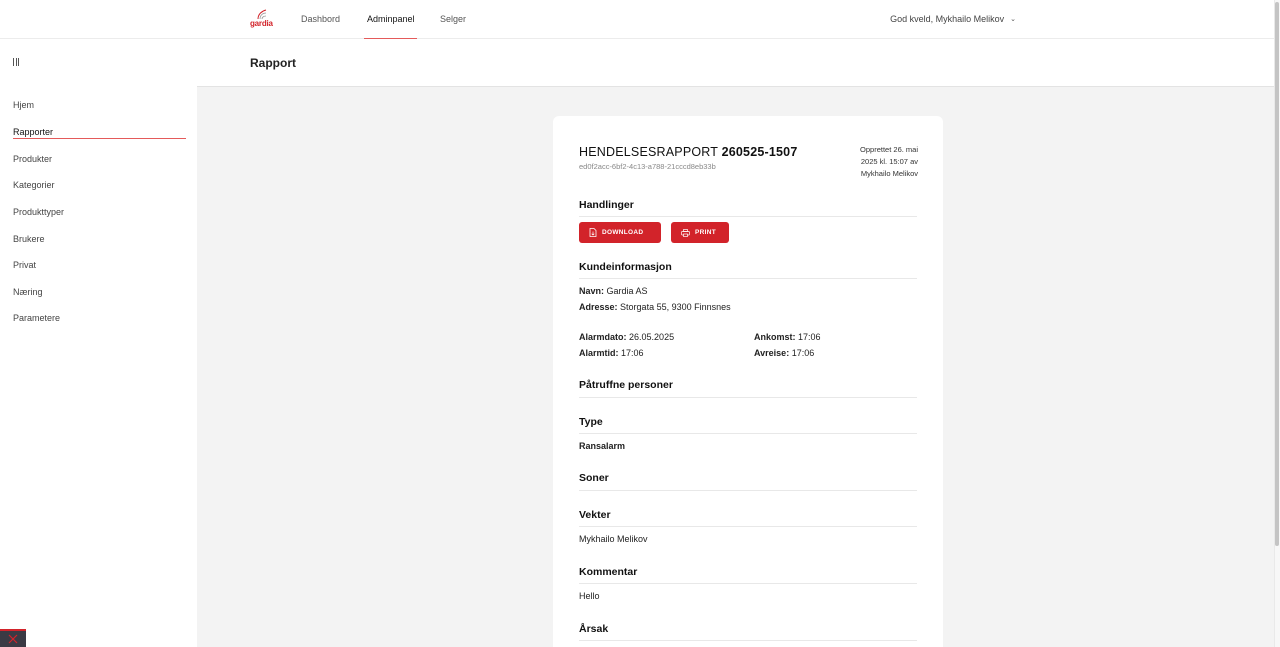 Image resolution: width=1280 pixels, height=647 pixels. Describe the element at coordinates (28, 292) in the screenshot. I see `sidebar-item-naering: Næring` at that location.